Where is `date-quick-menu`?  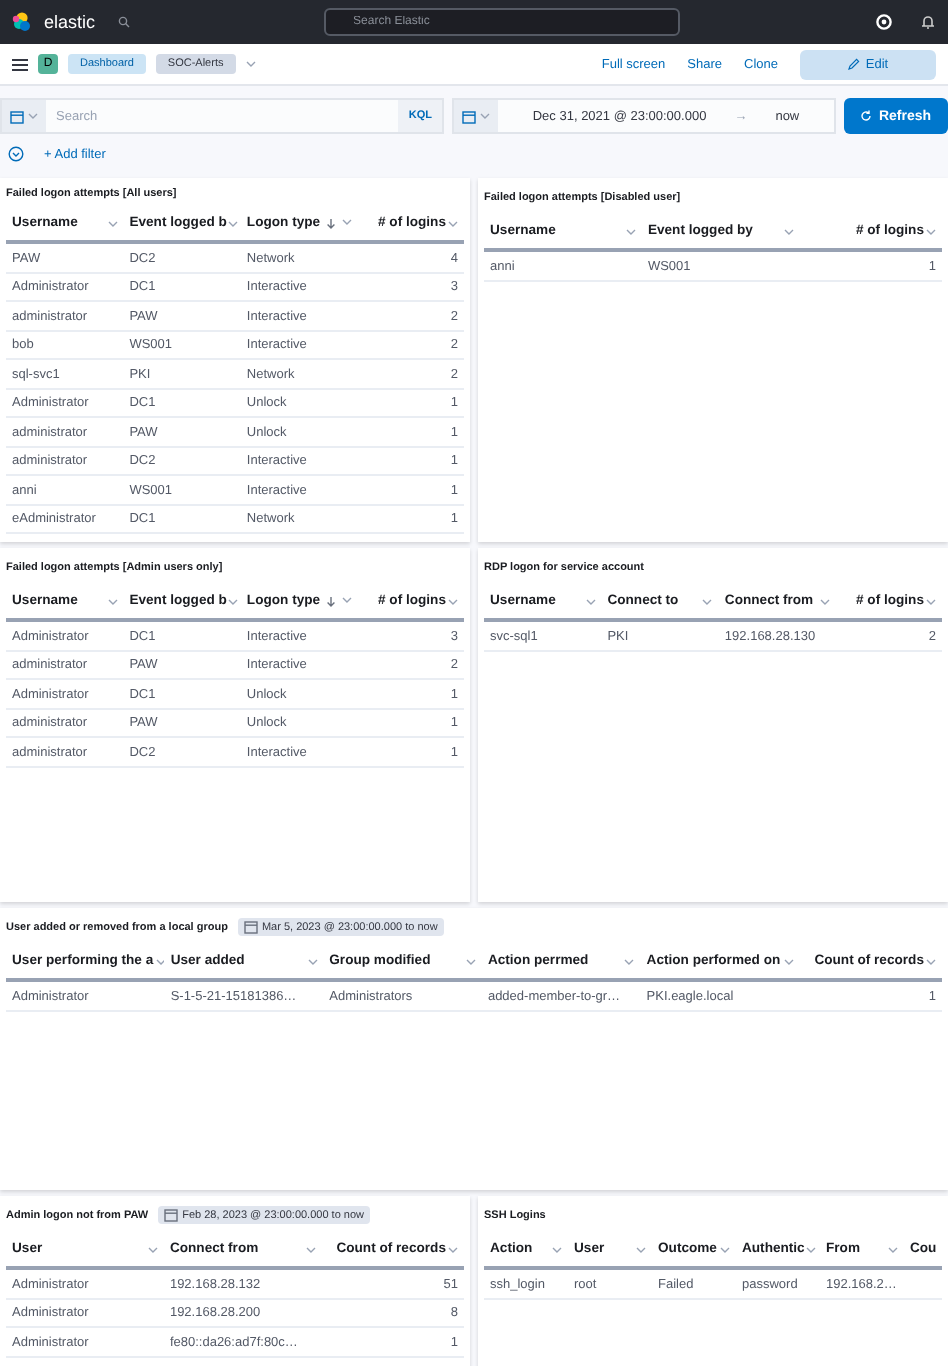
date-quick-menu is located at coordinates (476, 116).